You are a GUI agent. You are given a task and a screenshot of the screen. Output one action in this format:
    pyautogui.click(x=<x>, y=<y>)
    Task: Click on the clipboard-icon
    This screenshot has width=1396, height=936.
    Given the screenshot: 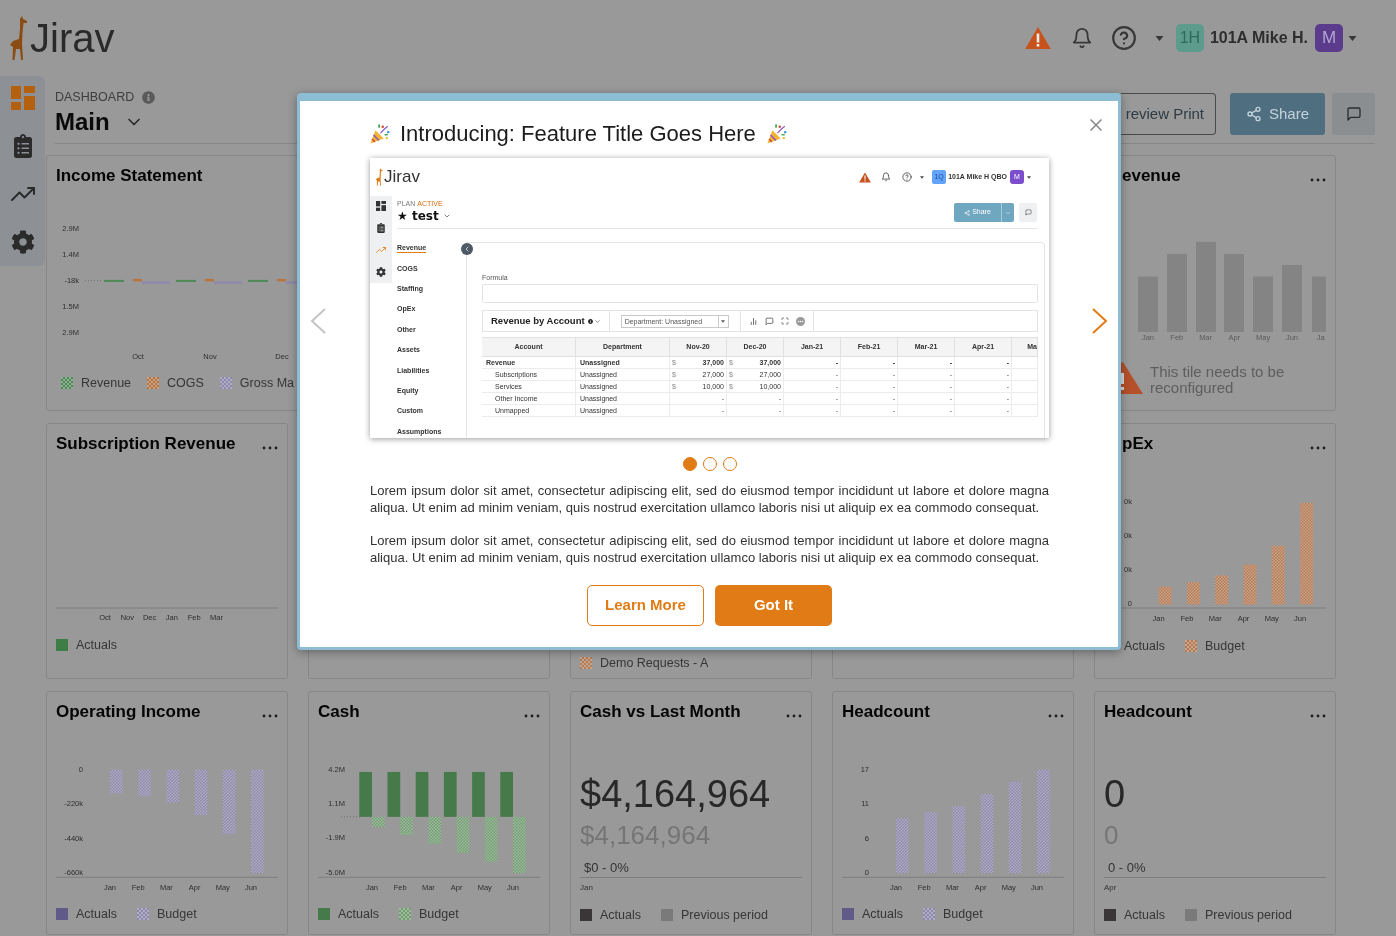 What is the action you would take?
    pyautogui.click(x=381, y=228)
    